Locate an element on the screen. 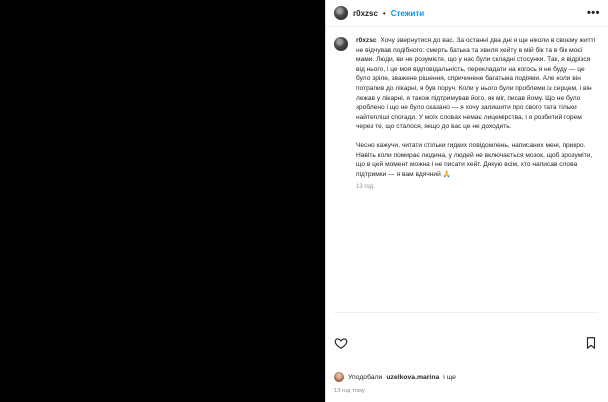 This screenshot has width=608, height=402. likes-suffix: і ще is located at coordinates (449, 377).